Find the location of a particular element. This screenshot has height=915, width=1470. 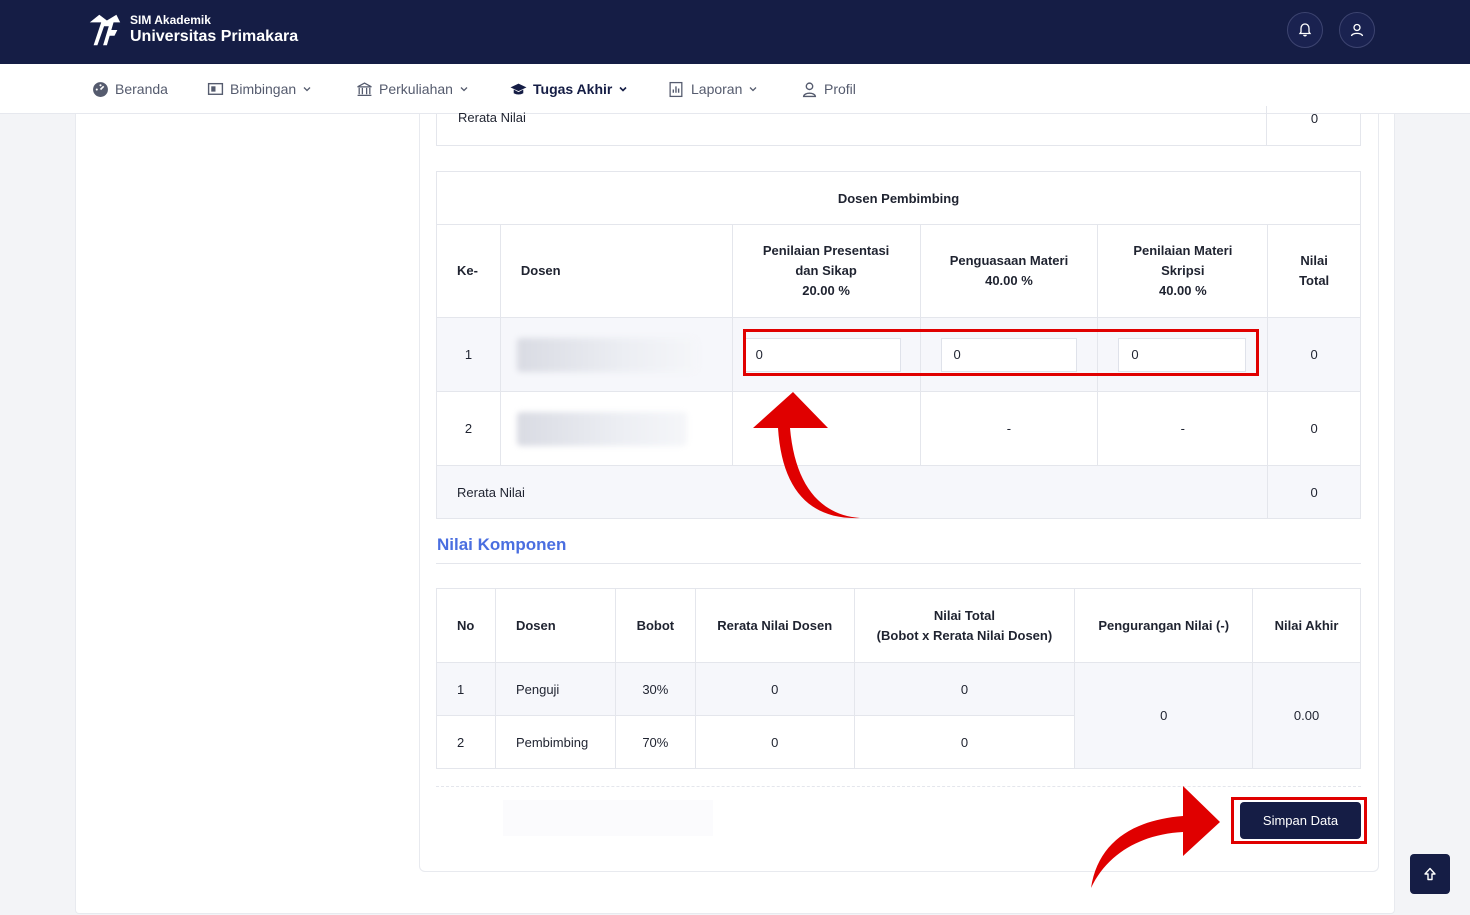

section-title-nilai-komponen: Nilai Komponen is located at coordinates (502, 544).